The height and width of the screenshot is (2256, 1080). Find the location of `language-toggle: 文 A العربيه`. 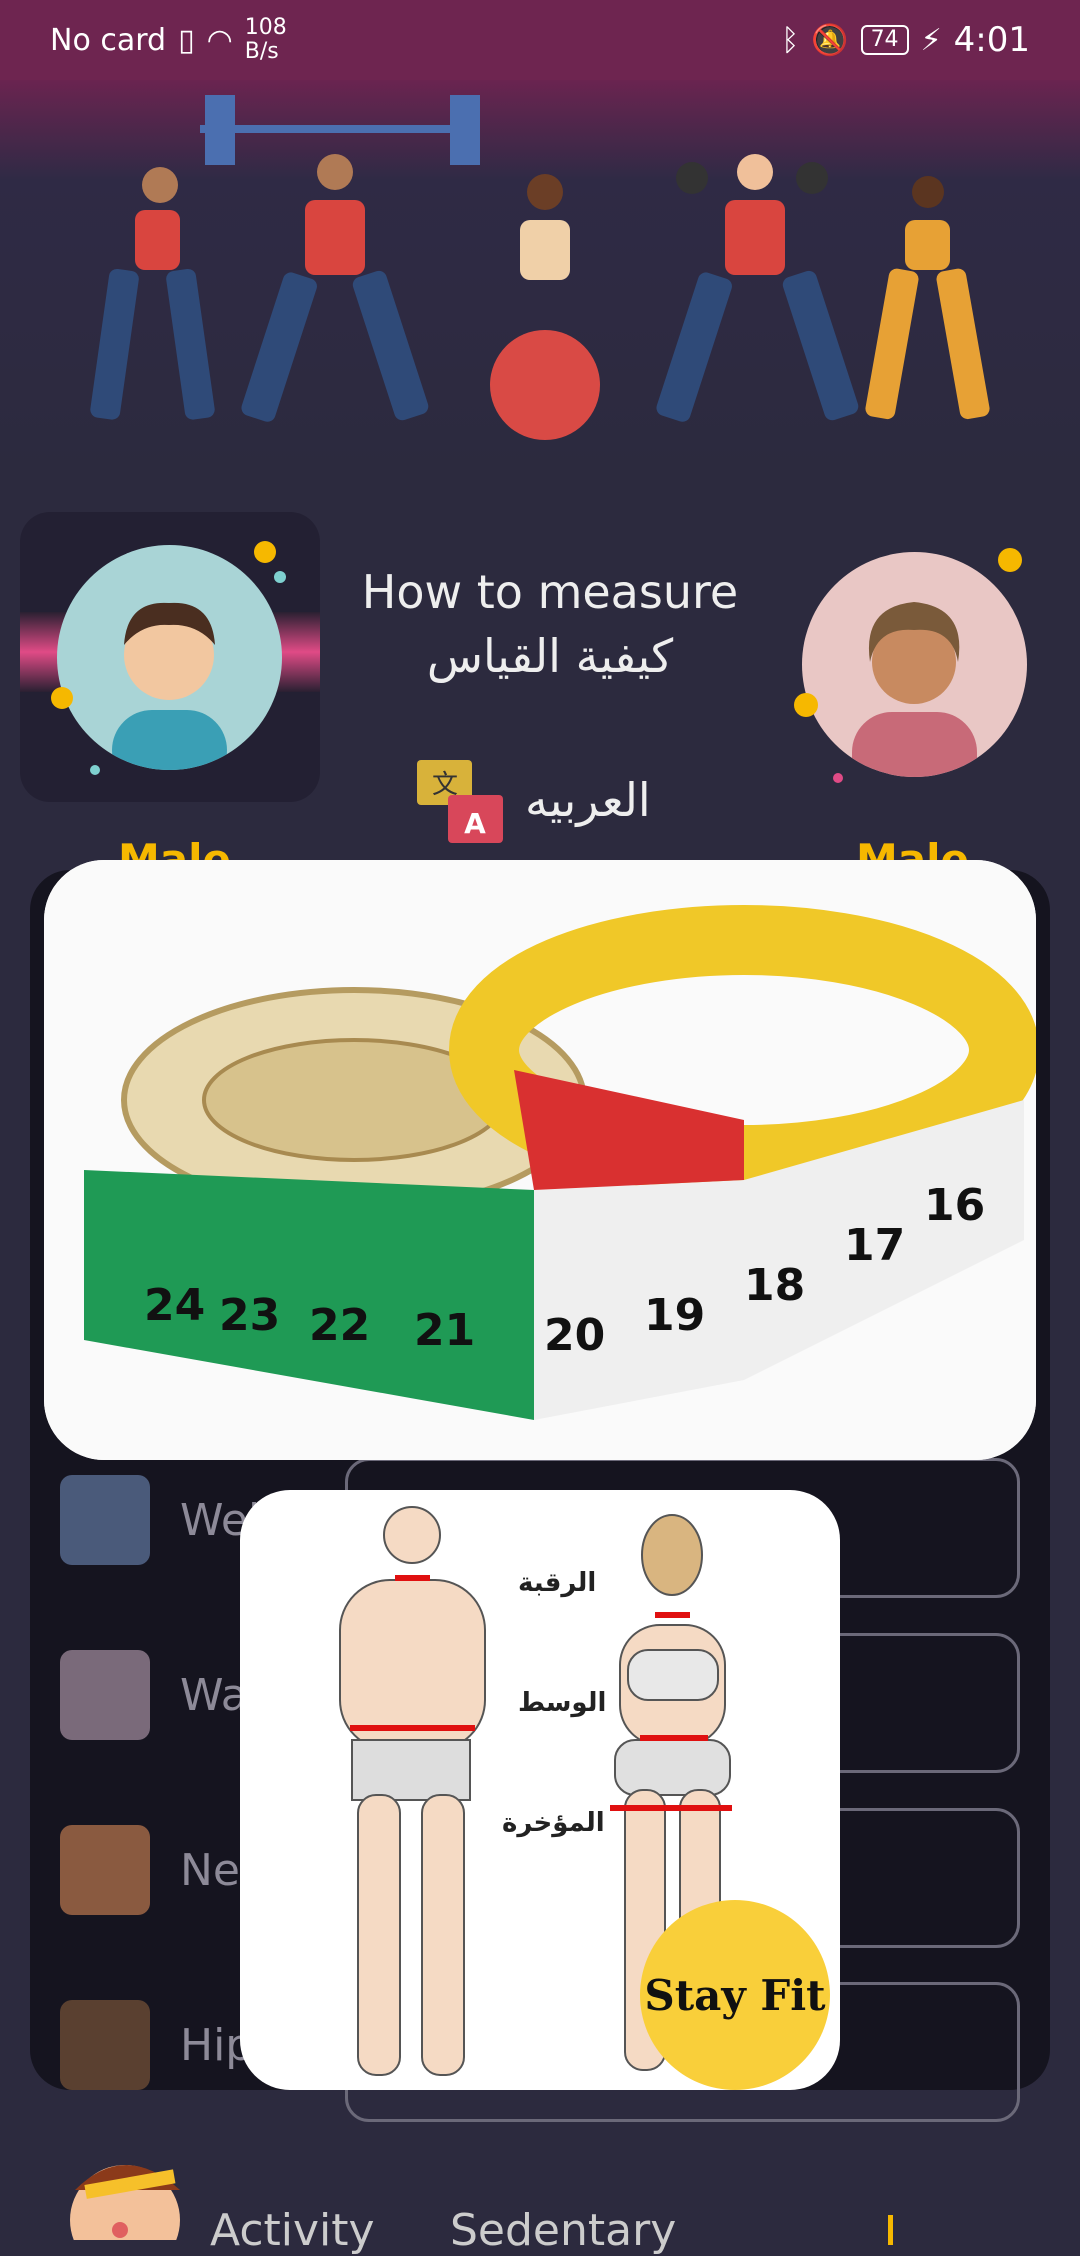

language-toggle: 文 A العربيه is located at coordinates (533, 800).